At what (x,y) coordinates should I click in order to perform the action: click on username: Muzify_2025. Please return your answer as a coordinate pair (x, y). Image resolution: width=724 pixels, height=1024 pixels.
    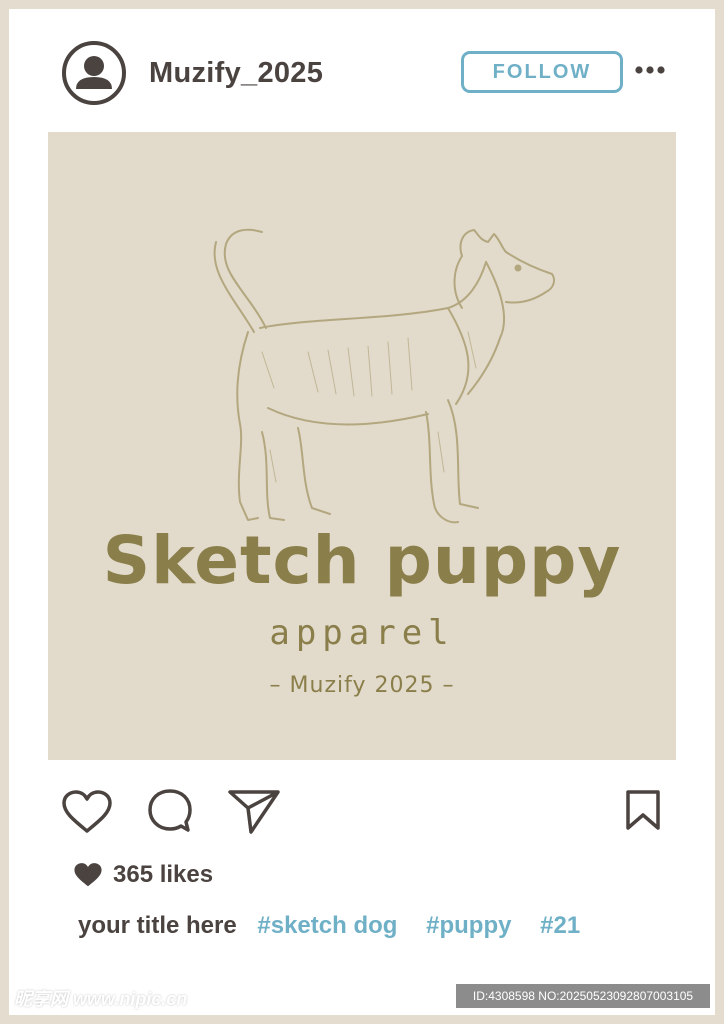
    Looking at the image, I should click on (236, 73).